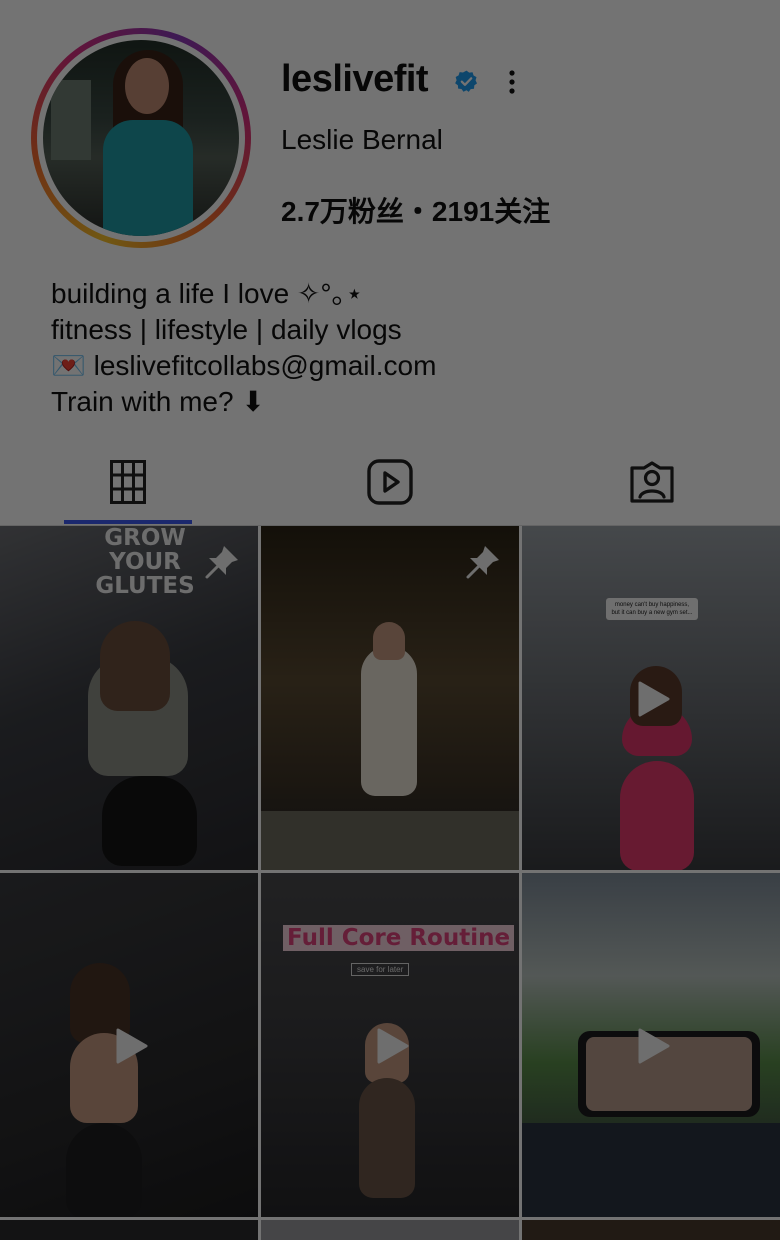 Image resolution: width=780 pixels, height=1240 pixels. What do you see at coordinates (145, 562) in the screenshot?
I see `post-overlay-text: GROW YOUR GLUTES` at bounding box center [145, 562].